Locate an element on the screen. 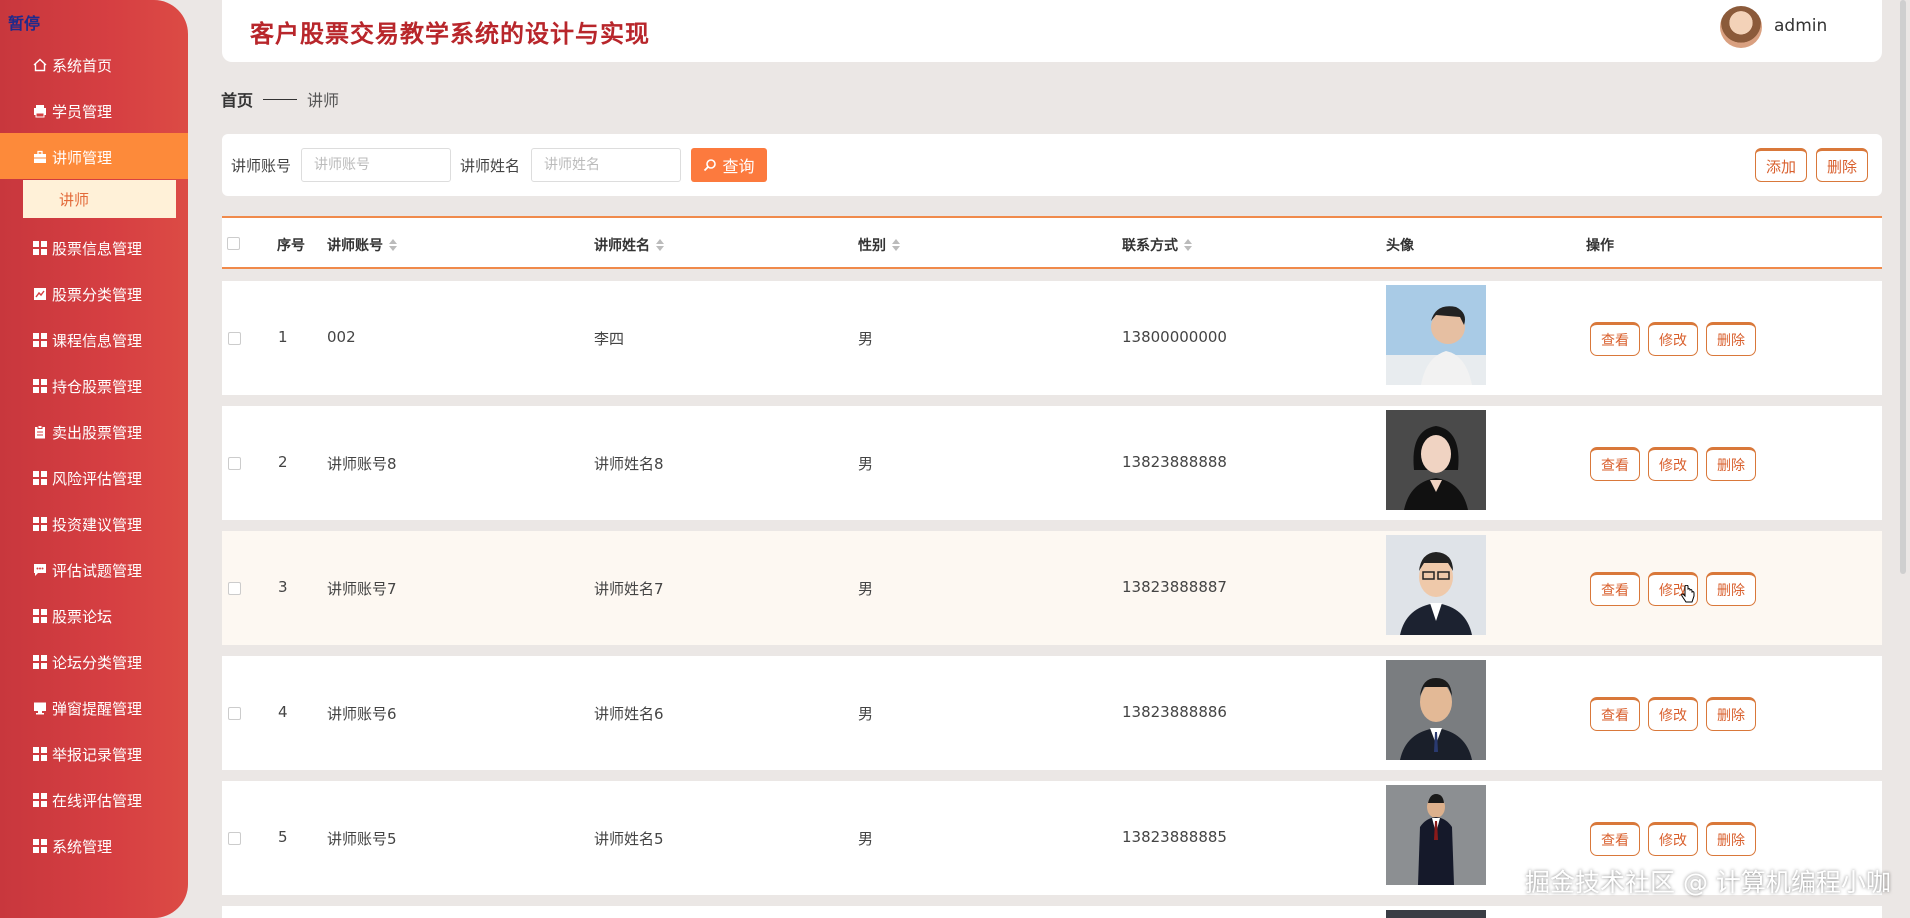 The image size is (1910, 918). sidebar-item-label: 风险评估管理 is located at coordinates (97, 478).